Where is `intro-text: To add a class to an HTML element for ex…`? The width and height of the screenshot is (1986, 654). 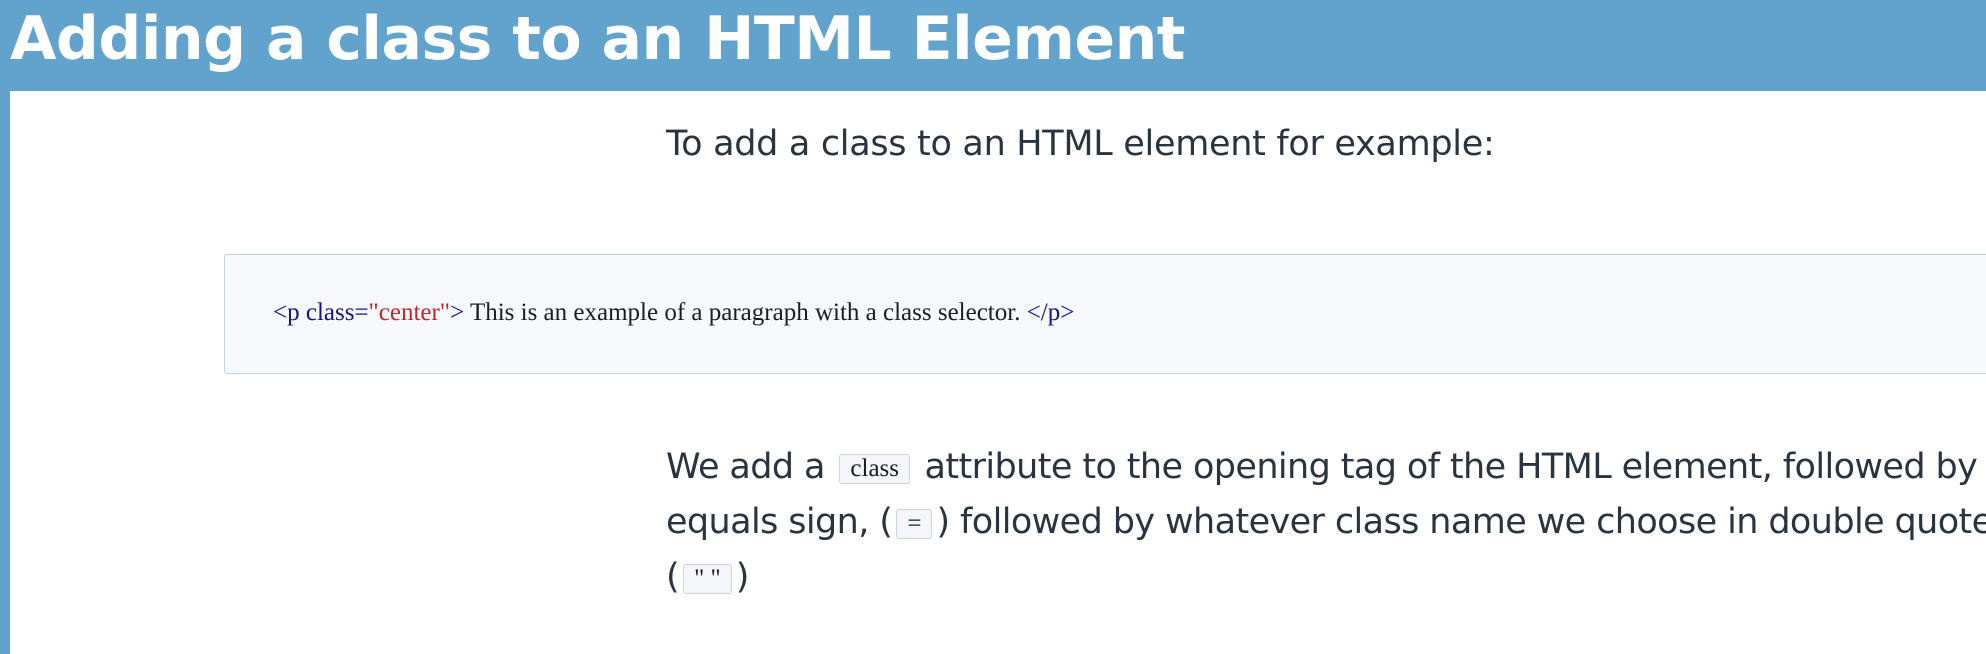 intro-text: To add a class to an HTML element for ex… is located at coordinates (1080, 144).